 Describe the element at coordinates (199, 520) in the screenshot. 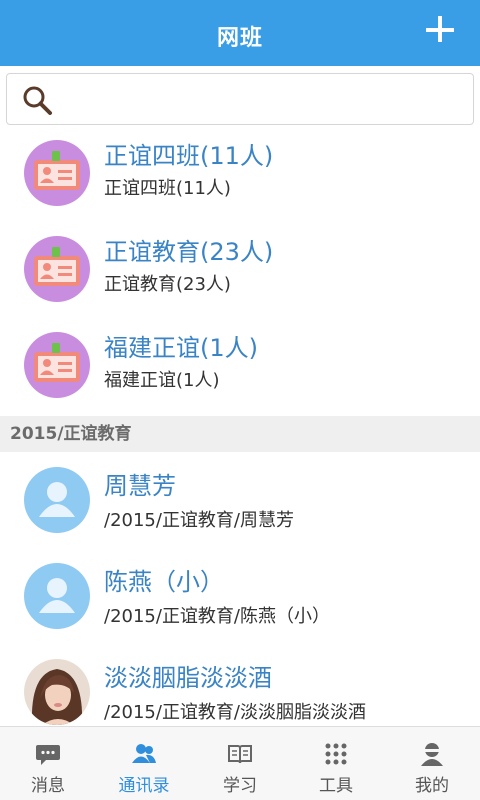

I see `contact-path: /2015/正谊教育/周慧芳` at that location.